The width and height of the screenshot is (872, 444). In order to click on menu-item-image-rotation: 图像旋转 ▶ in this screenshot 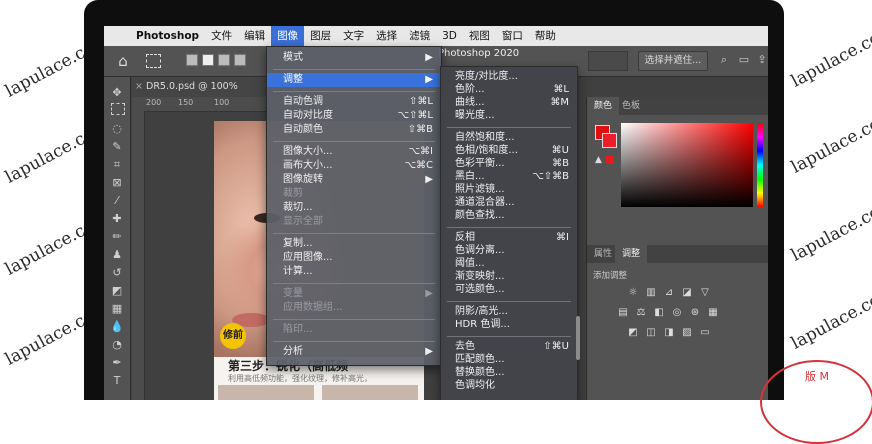, I will do `click(354, 180)`.